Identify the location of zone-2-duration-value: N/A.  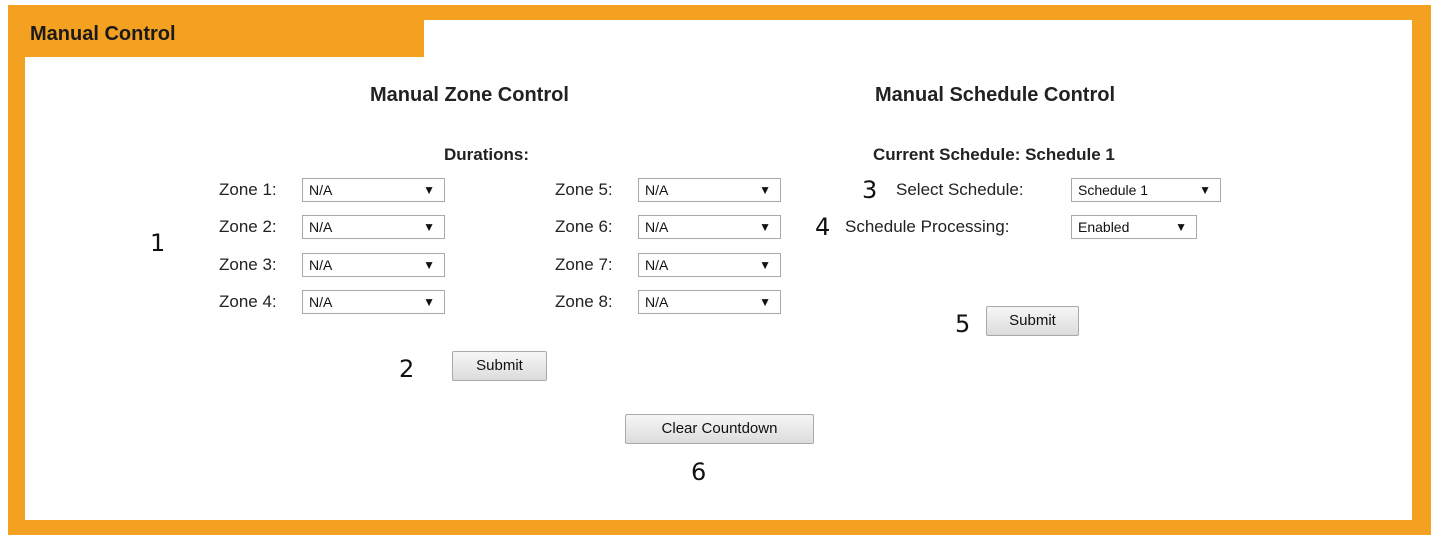
(321, 227).